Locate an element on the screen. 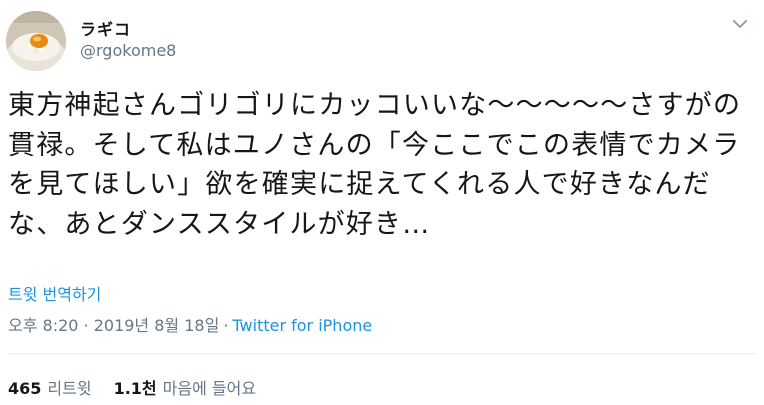 The width and height of the screenshot is (764, 405). retweets-stat: 465 리트윗 is located at coordinates (50, 387).